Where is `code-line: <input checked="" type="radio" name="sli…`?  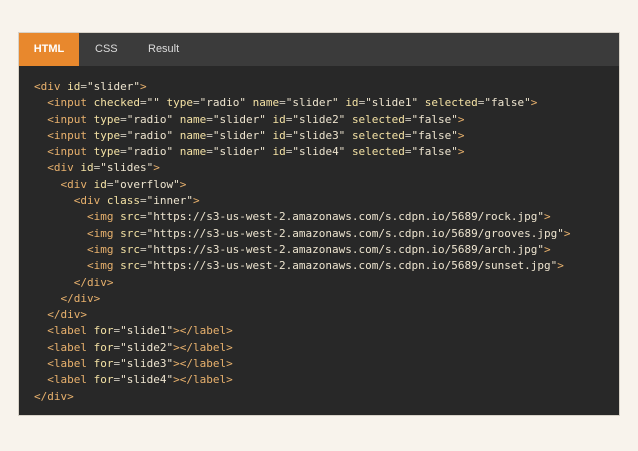
code-line: <input checked="" type="radio" name="sli… is located at coordinates (326, 103).